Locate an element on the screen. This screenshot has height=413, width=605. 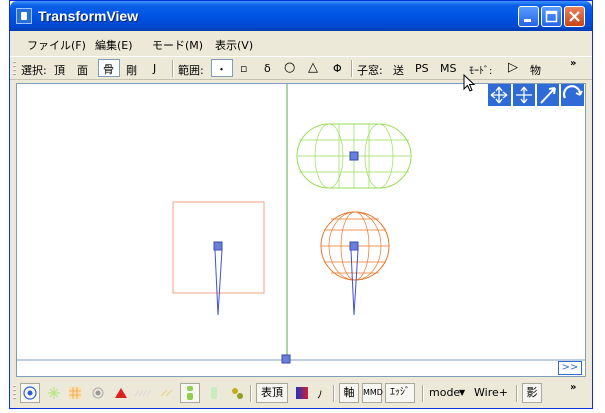
chevron-down-icon: ▼ is located at coordinates (462, 392).